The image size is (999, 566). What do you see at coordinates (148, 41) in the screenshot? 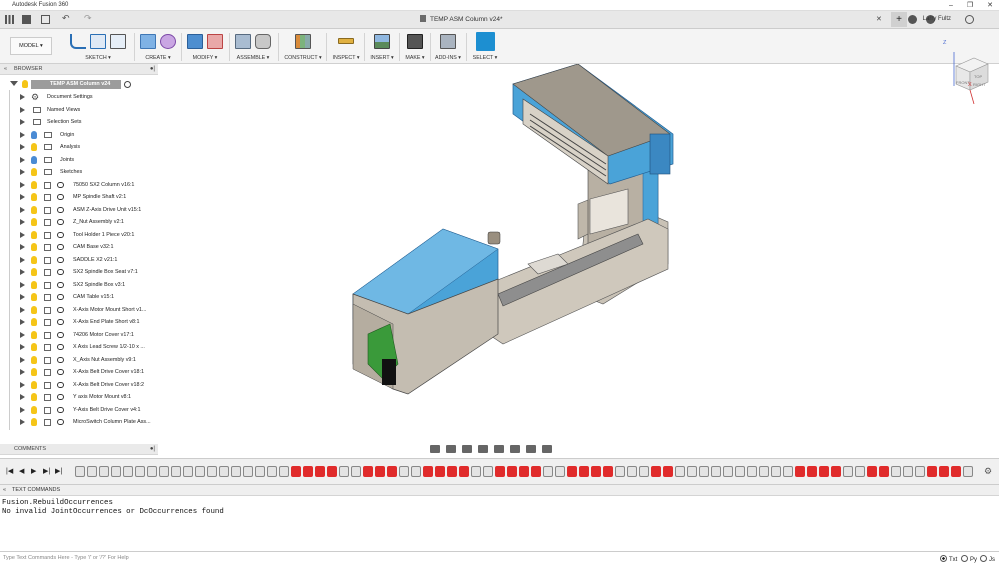
I see `box-icon` at bounding box center [148, 41].